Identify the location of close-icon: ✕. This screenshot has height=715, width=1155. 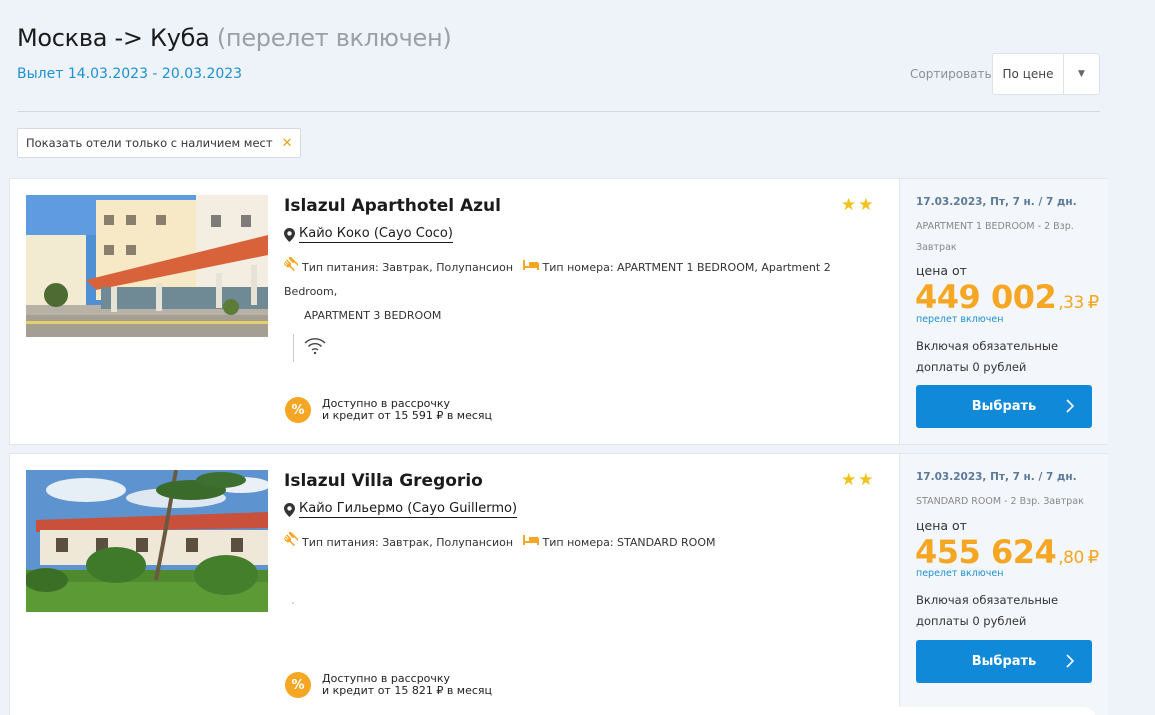
(287, 143).